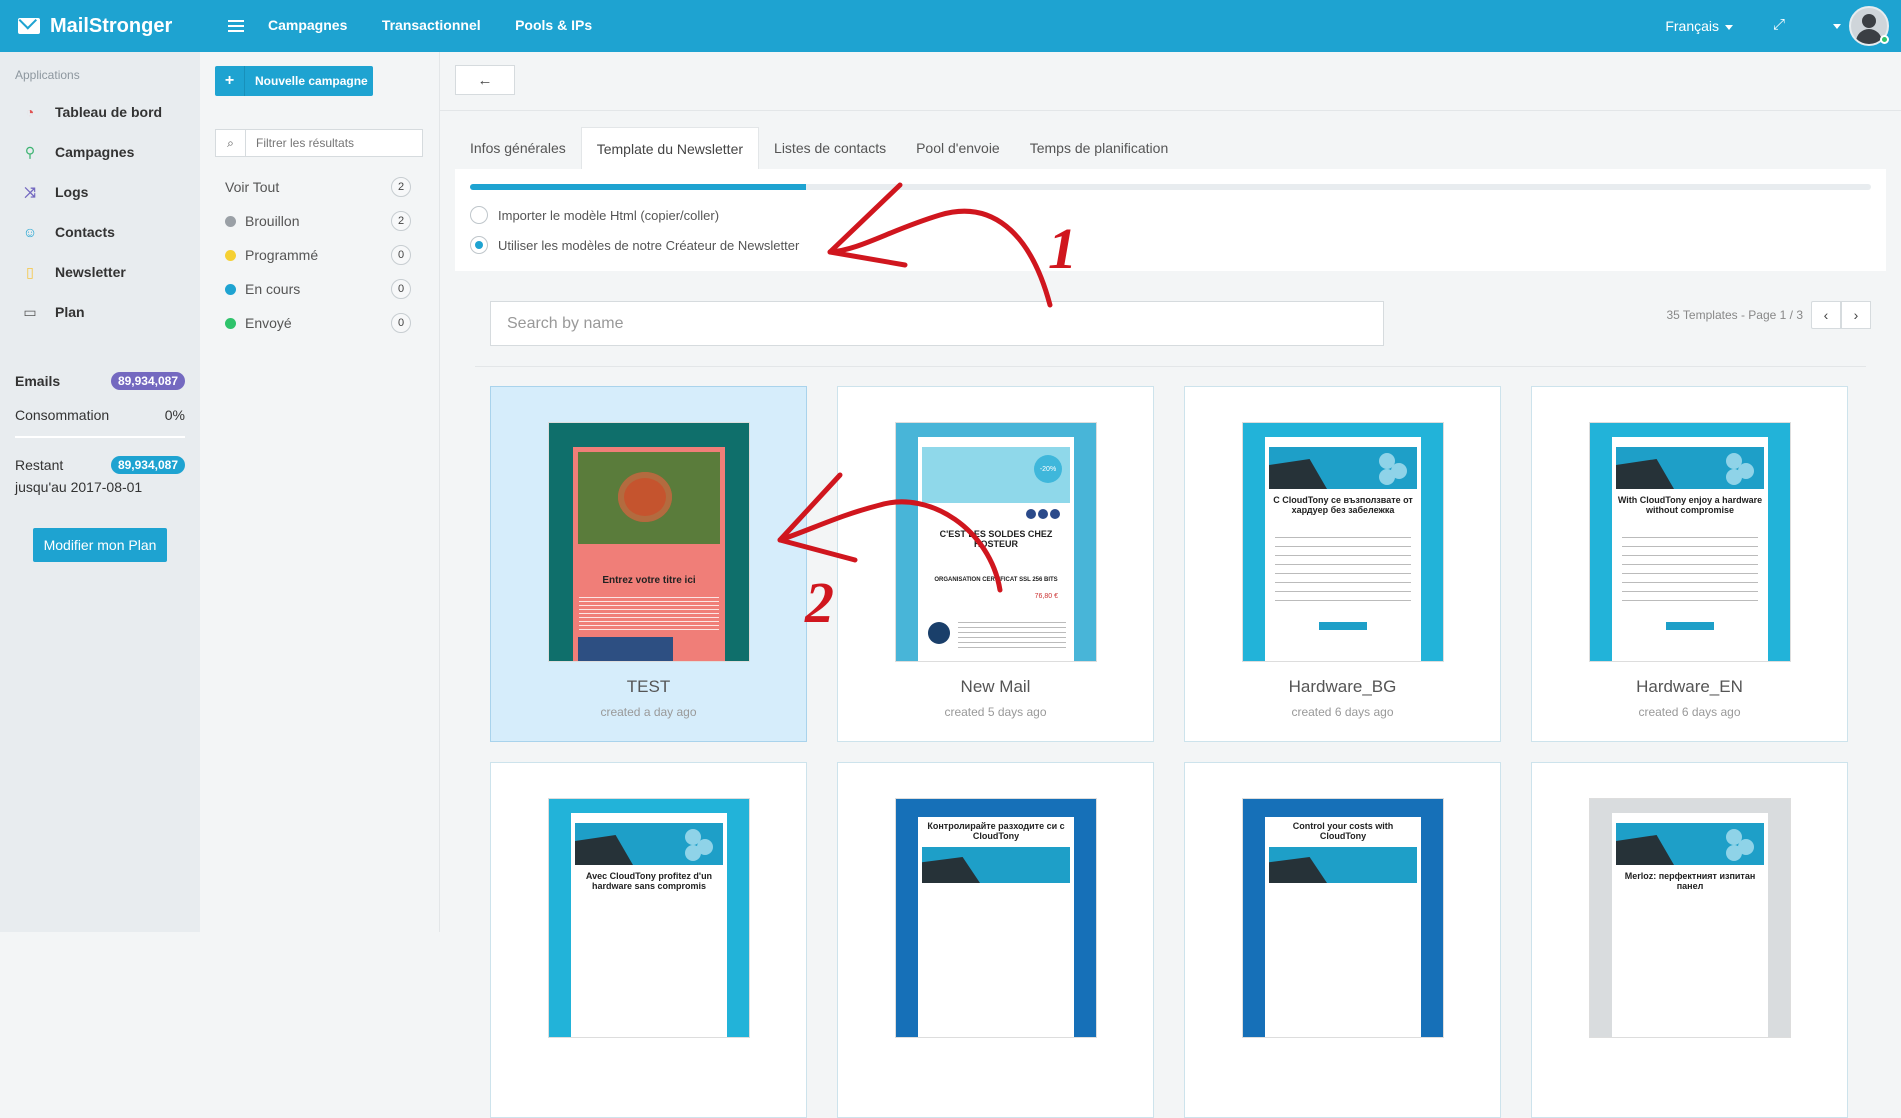 The image size is (1901, 1118). What do you see at coordinates (252, 187) in the screenshot?
I see `status-label: Voir Tout` at bounding box center [252, 187].